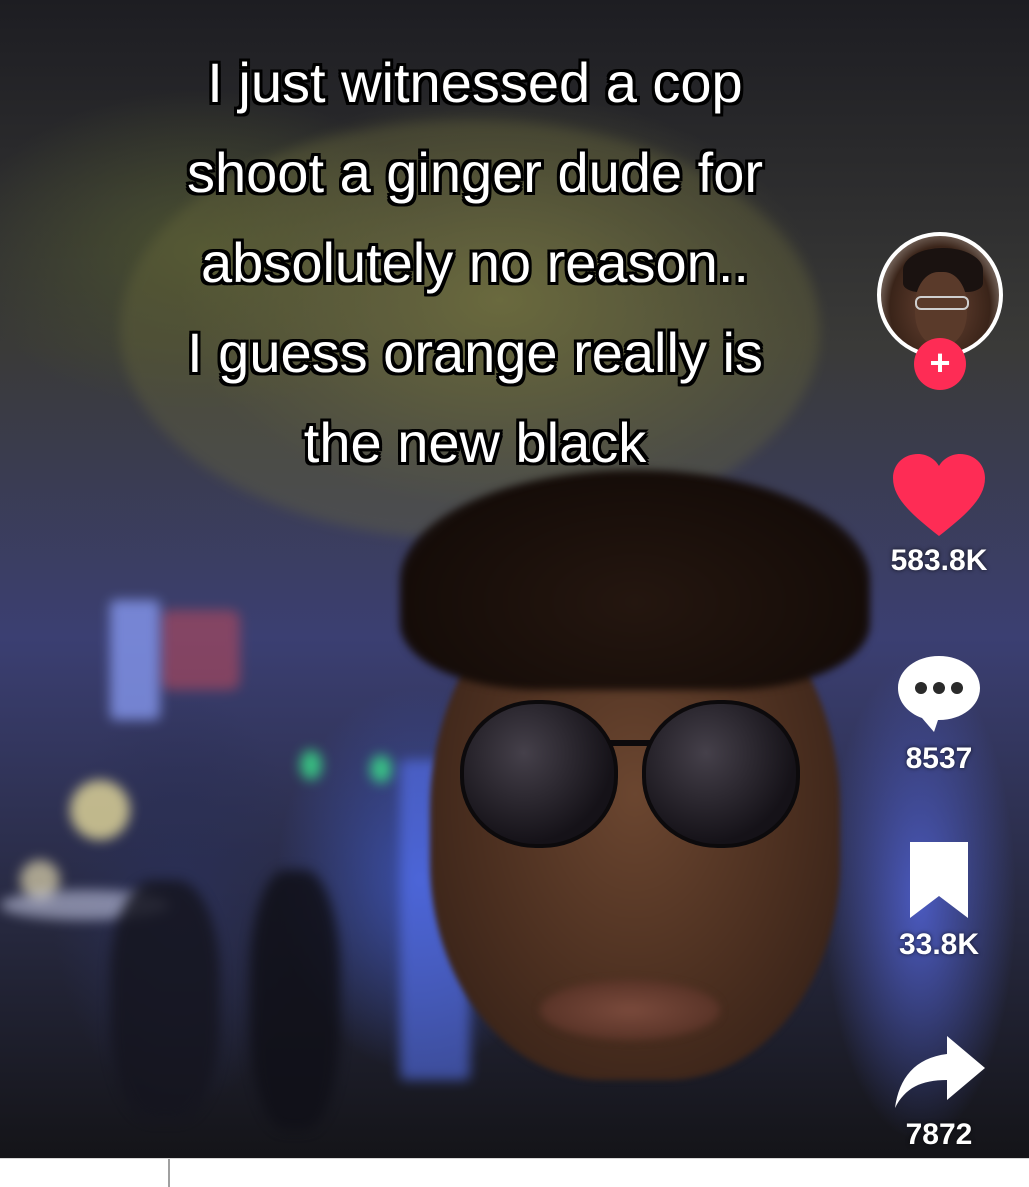 This screenshot has width=1029, height=1187. I want to click on like-button: 583.8K, so click(939, 515).